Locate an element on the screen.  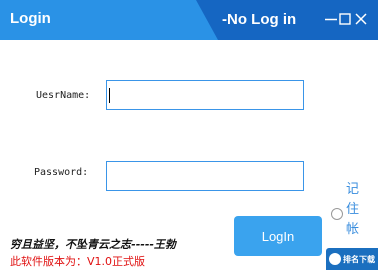
login-status-text: -No Log in is located at coordinates (259, 19).